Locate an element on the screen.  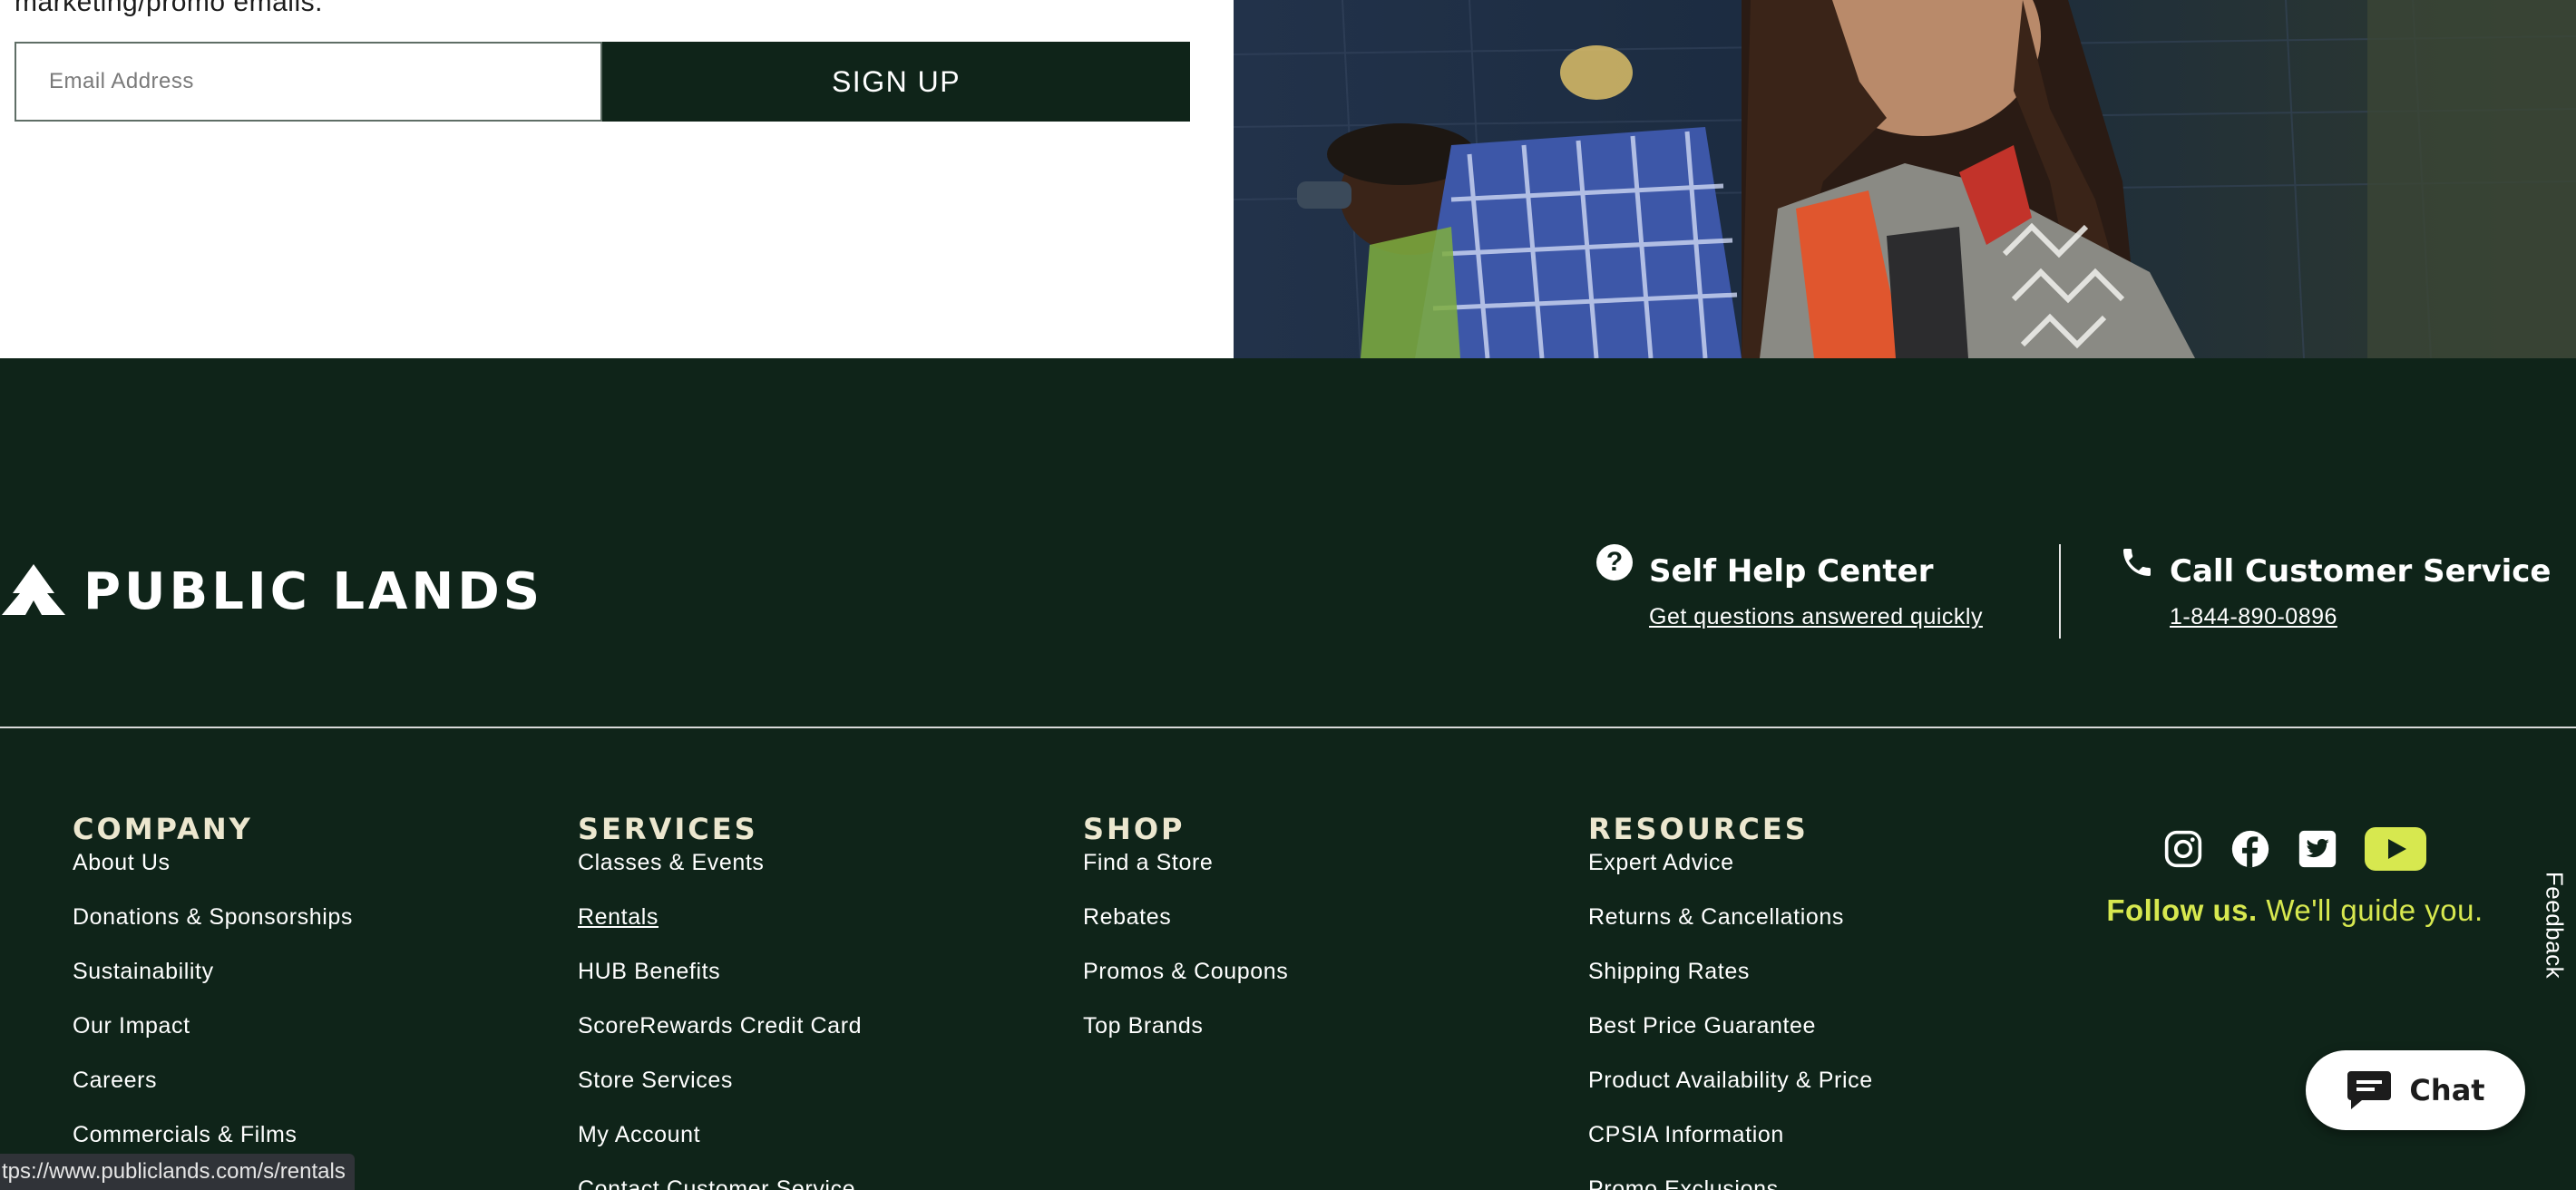
footer-link-returns: Returns & Cancellations is located at coordinates (1716, 917).